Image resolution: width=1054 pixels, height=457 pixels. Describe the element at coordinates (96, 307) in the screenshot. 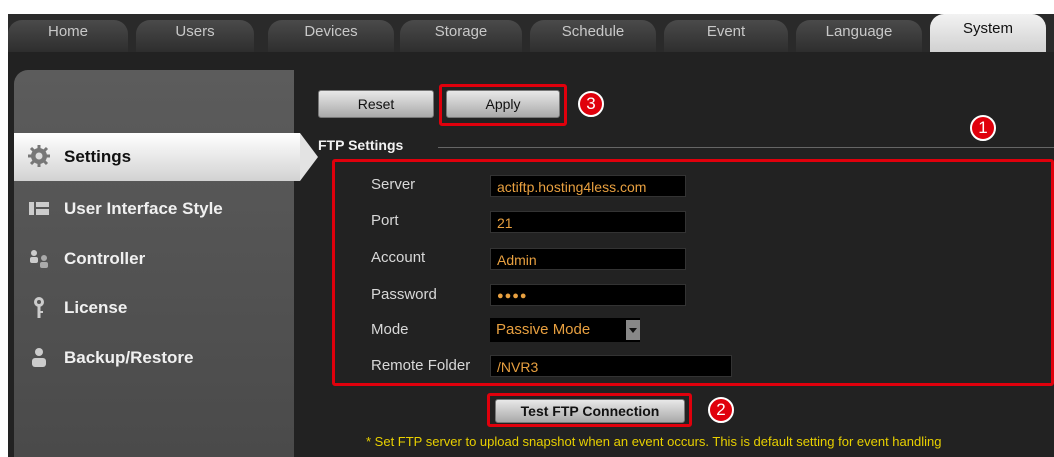

I see `sidebar-item-label: License` at that location.